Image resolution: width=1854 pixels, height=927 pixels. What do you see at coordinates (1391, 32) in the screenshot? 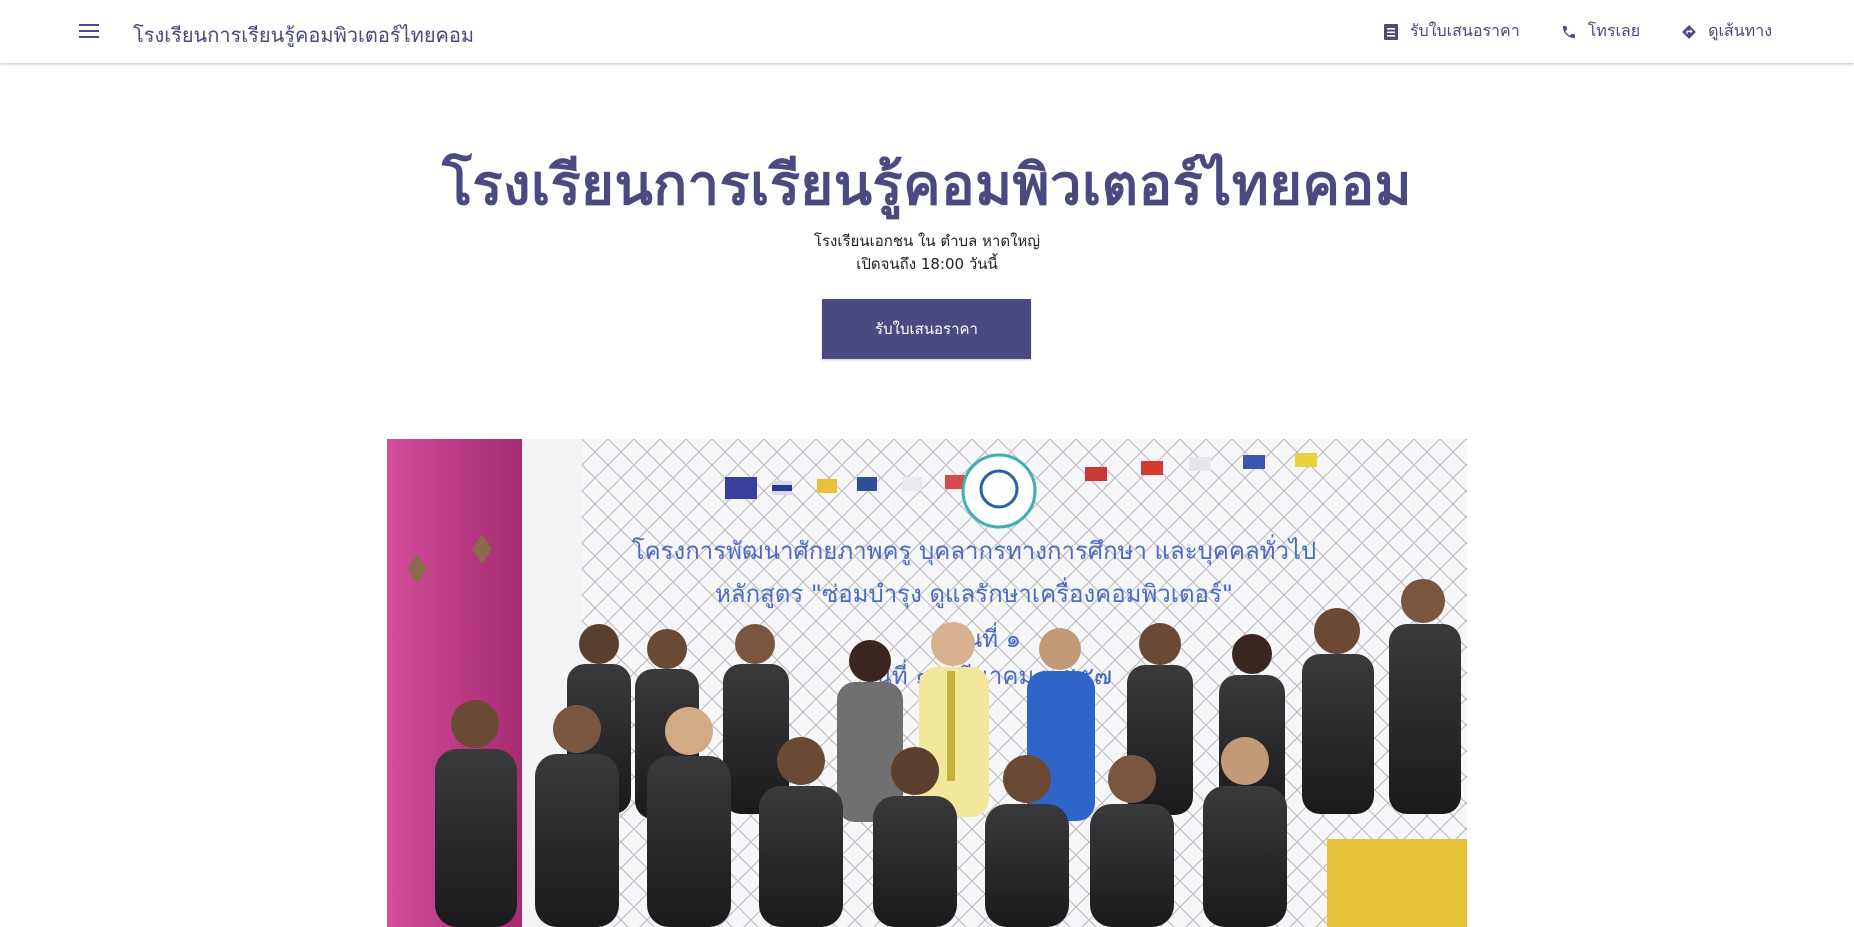
I see `quote-icon` at bounding box center [1391, 32].